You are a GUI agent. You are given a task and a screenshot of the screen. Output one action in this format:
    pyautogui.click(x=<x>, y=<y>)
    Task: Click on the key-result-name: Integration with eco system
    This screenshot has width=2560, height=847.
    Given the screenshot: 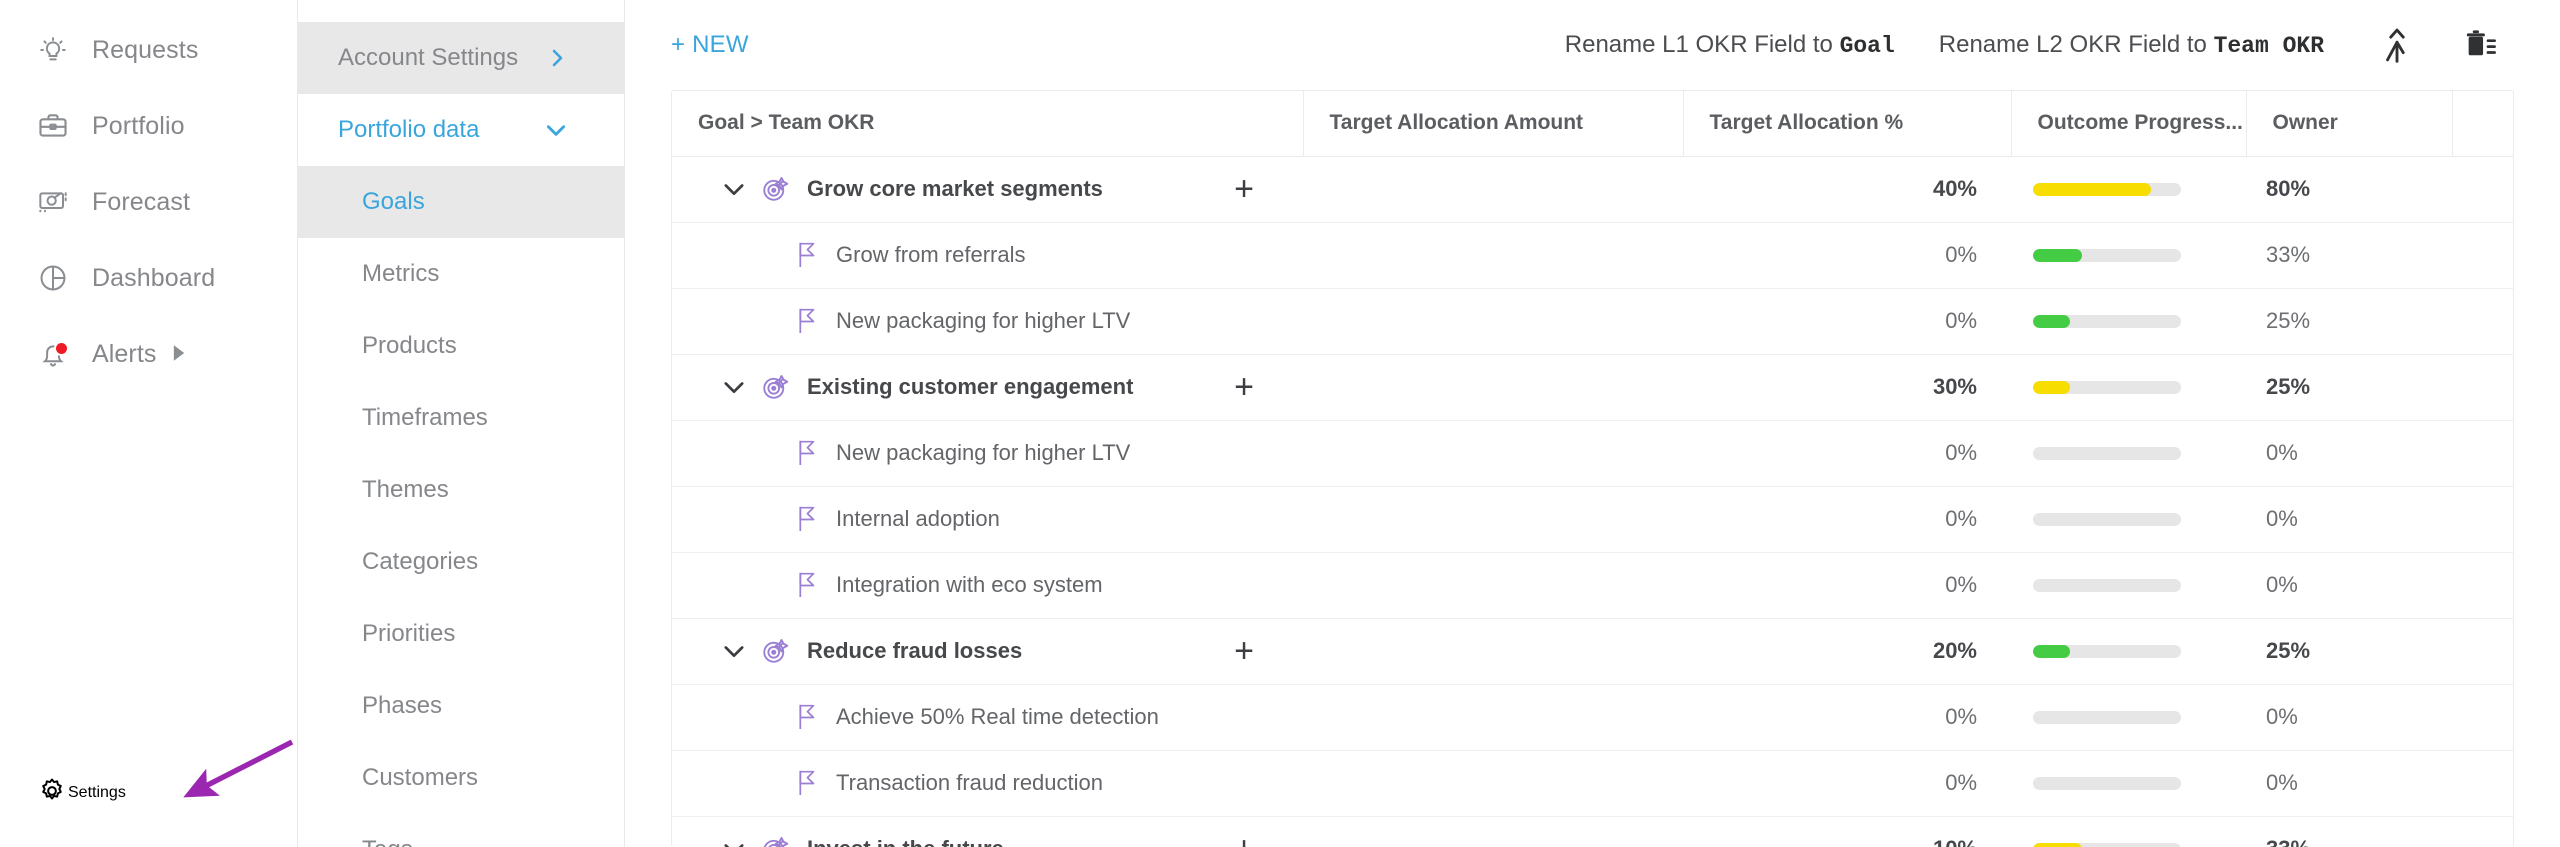 What is the action you would take?
    pyautogui.click(x=969, y=584)
    